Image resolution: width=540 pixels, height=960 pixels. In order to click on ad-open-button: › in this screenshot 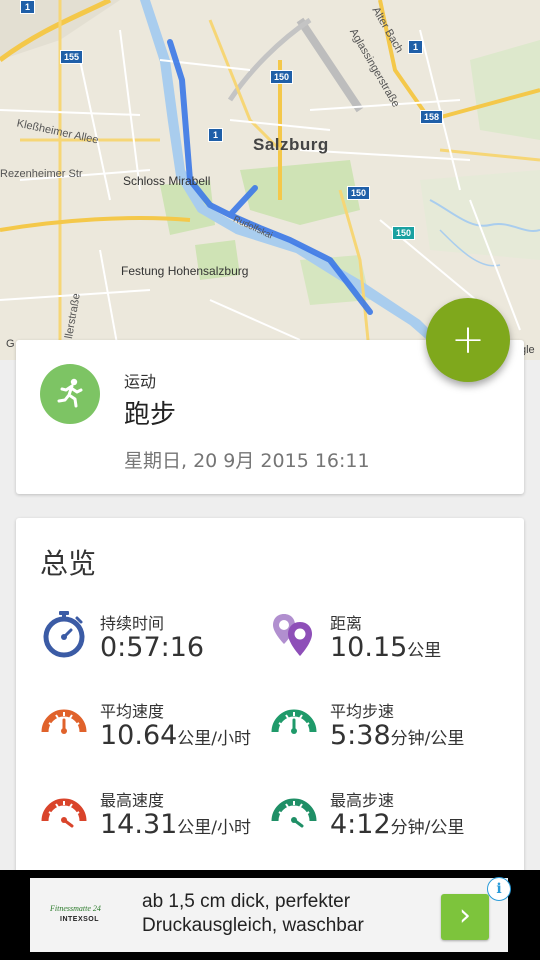, I will do `click(465, 917)`.